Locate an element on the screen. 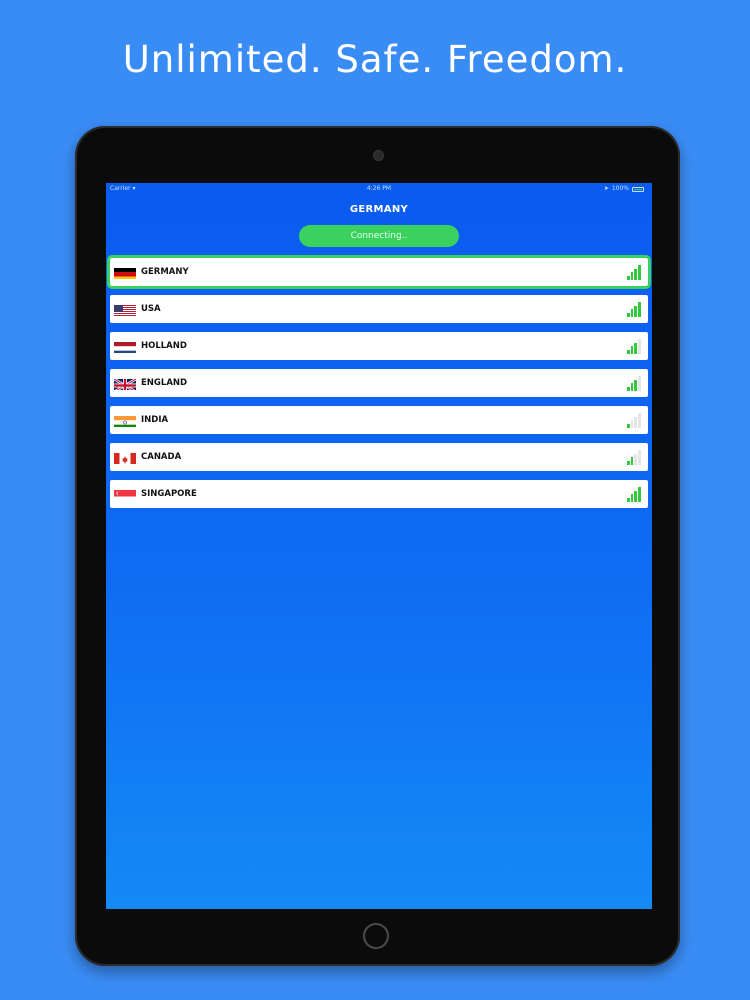 This screenshot has width=750, height=1000. country-label: CANADA is located at coordinates (161, 457).